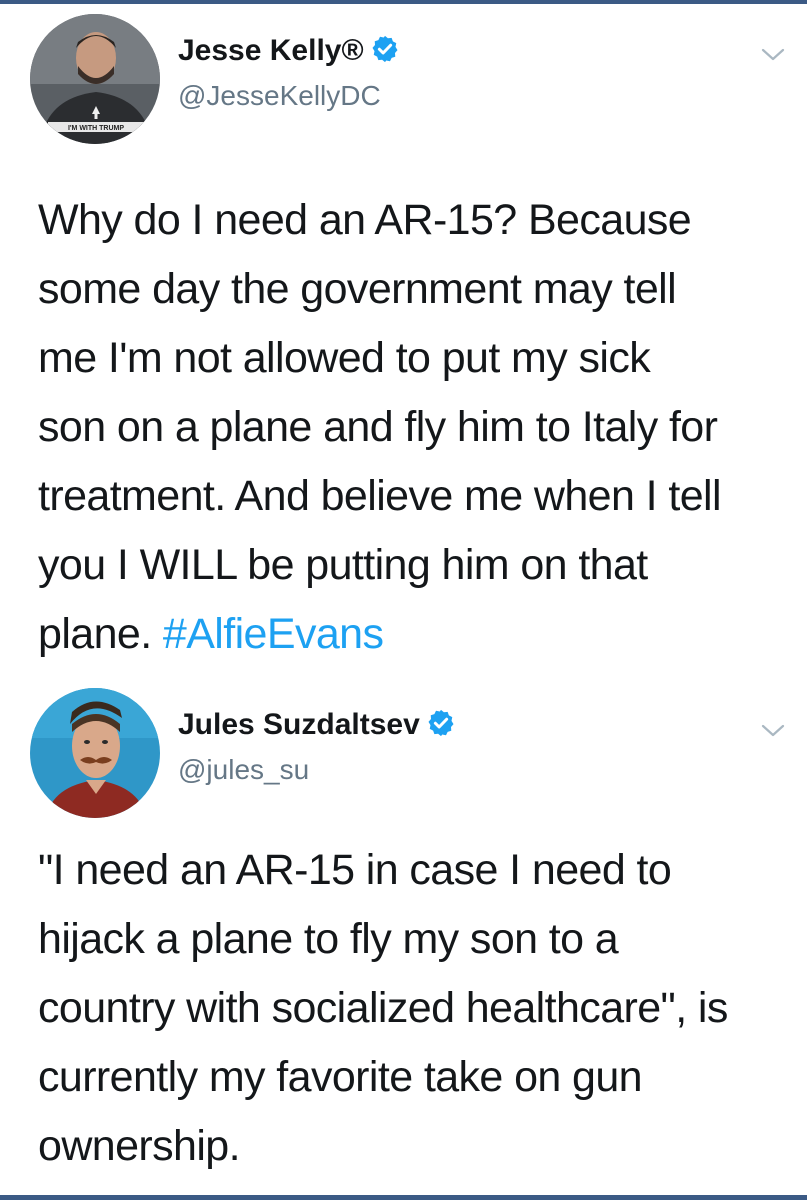 This screenshot has height=1200, width=807. Describe the element at coordinates (380, 496) in the screenshot. I see `tweet-line: treatment. And believe me when I tell` at that location.